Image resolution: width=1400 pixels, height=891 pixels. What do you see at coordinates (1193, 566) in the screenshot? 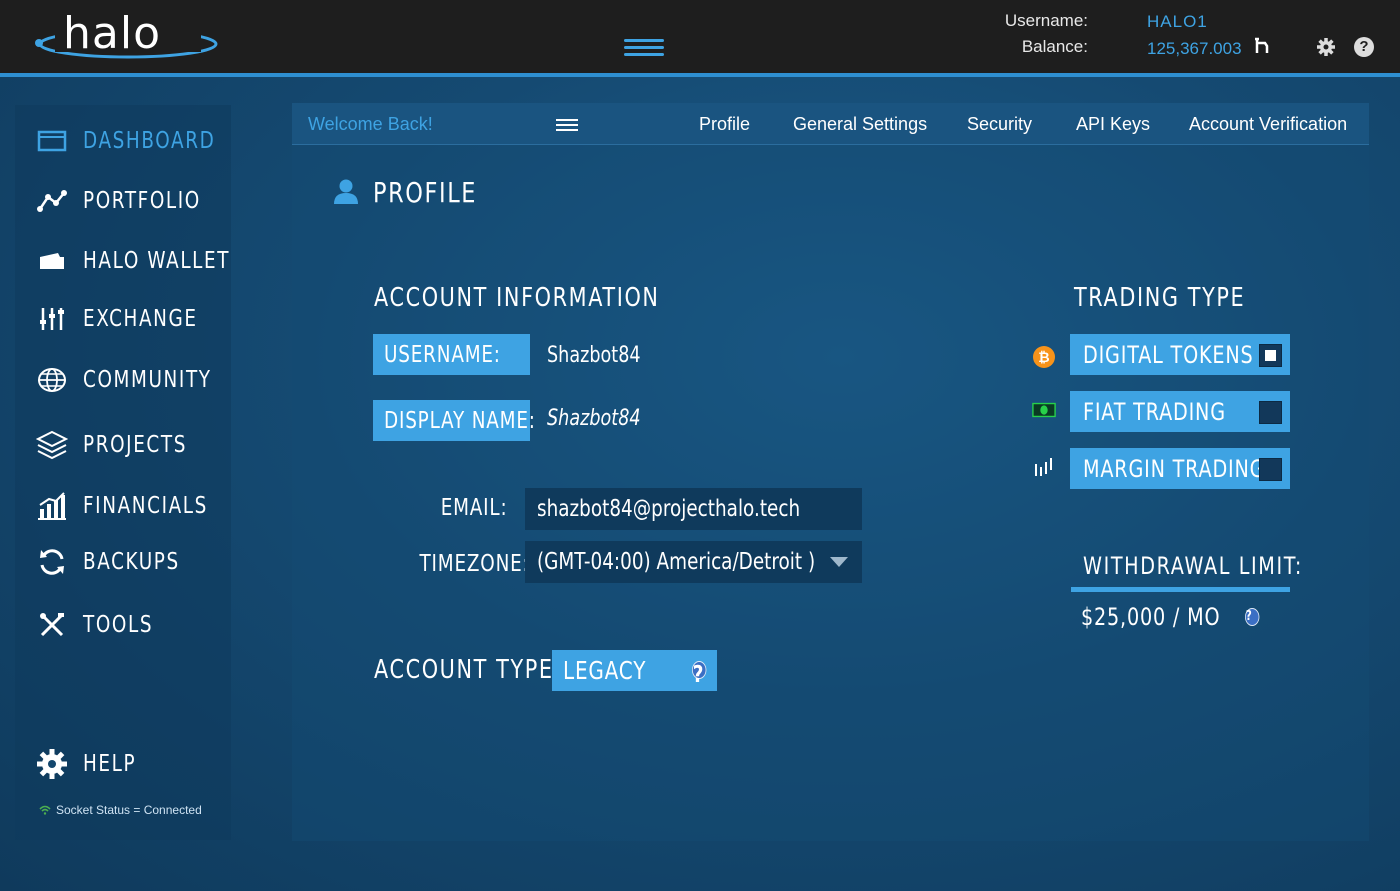
I see `withdrawal-limit-heading: WITHDRAWAL LIMIT:` at bounding box center [1193, 566].